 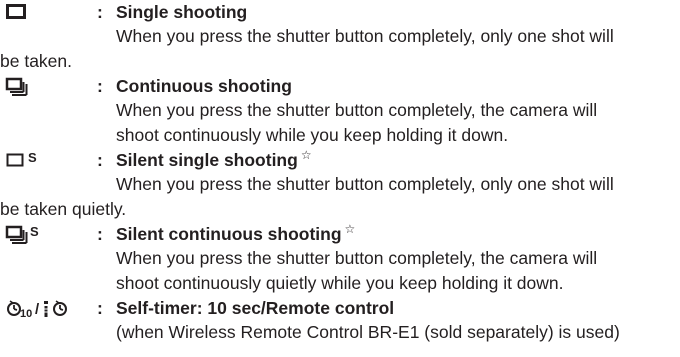 What do you see at coordinates (204, 86) in the screenshot?
I see `entry-title: Continuous shooting` at bounding box center [204, 86].